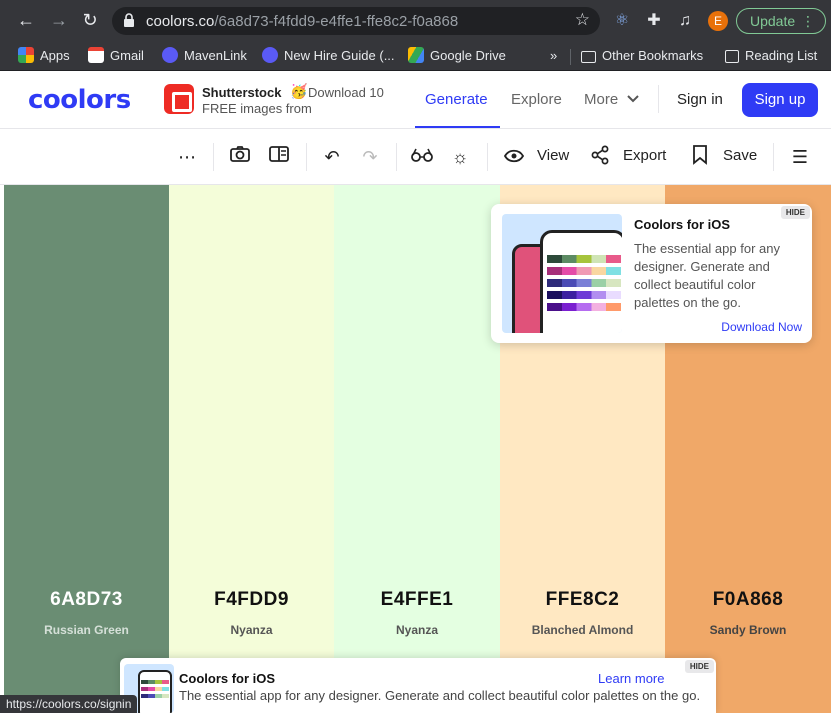 The image size is (831, 713). I want to click on forward-arrow-icon: →, so click(59, 20).